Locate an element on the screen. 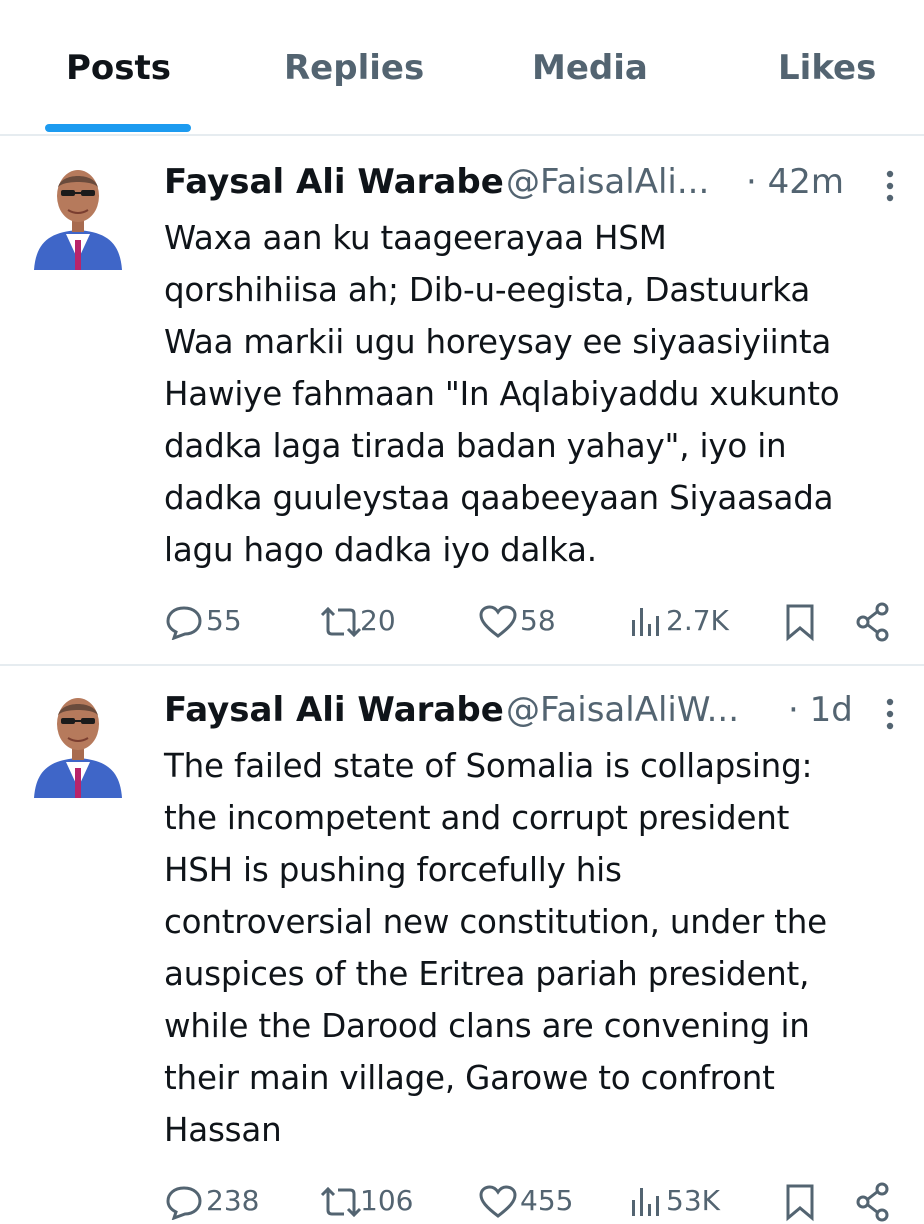  like-count: 455 is located at coordinates (547, 1200).